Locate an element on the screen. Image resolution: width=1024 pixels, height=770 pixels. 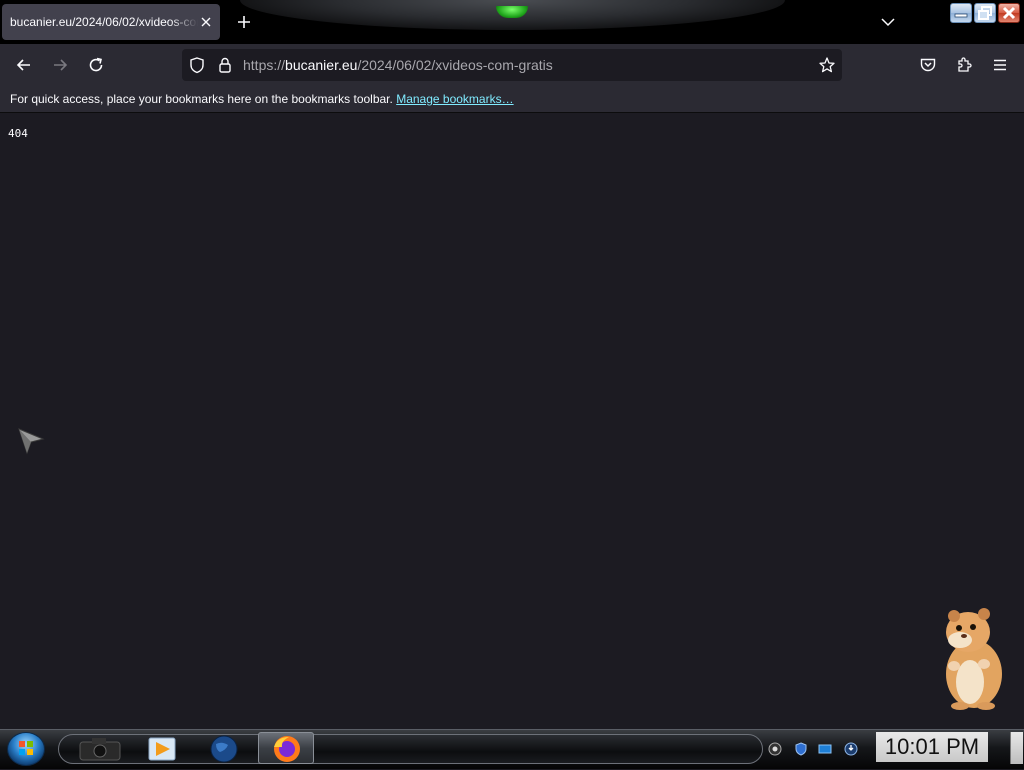
extensions-puzzle-icon is located at coordinates (964, 65).